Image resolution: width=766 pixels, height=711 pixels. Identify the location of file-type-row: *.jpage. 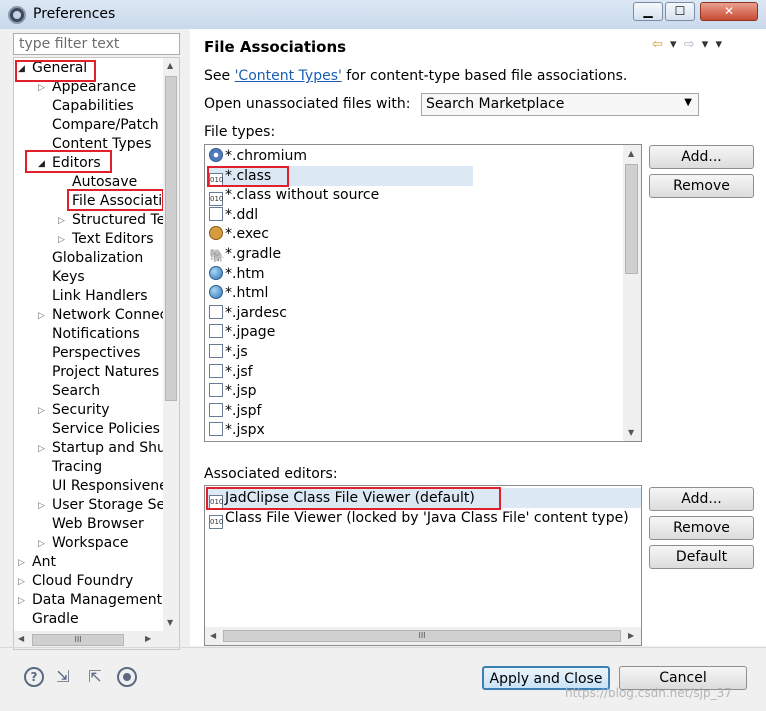
(242, 332).